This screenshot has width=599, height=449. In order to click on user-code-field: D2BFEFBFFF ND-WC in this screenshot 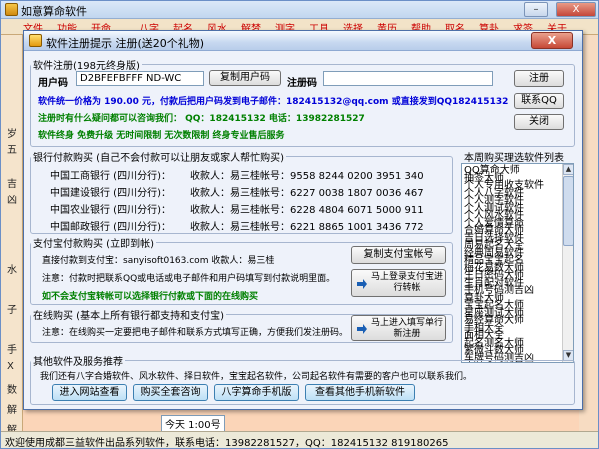, I will do `click(140, 78)`.